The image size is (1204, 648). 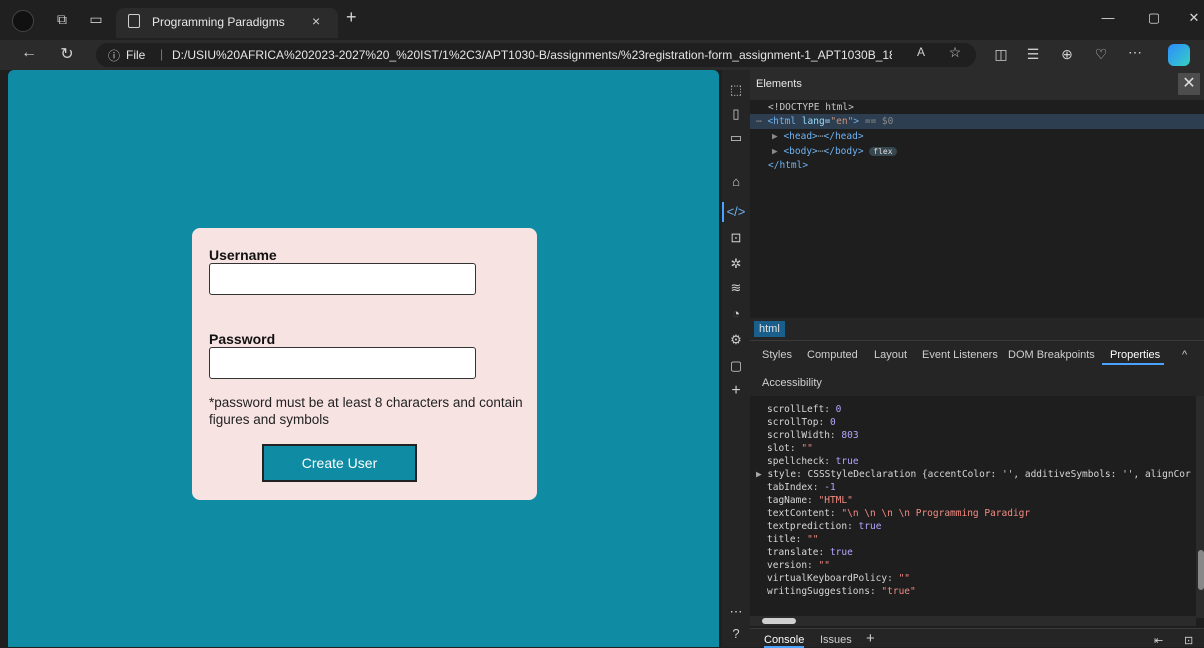 What do you see at coordinates (134, 21) in the screenshot?
I see `document-icon` at bounding box center [134, 21].